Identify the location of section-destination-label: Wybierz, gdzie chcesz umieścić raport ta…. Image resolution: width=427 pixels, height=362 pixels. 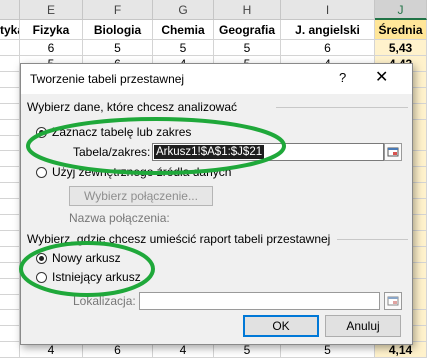
(179, 239).